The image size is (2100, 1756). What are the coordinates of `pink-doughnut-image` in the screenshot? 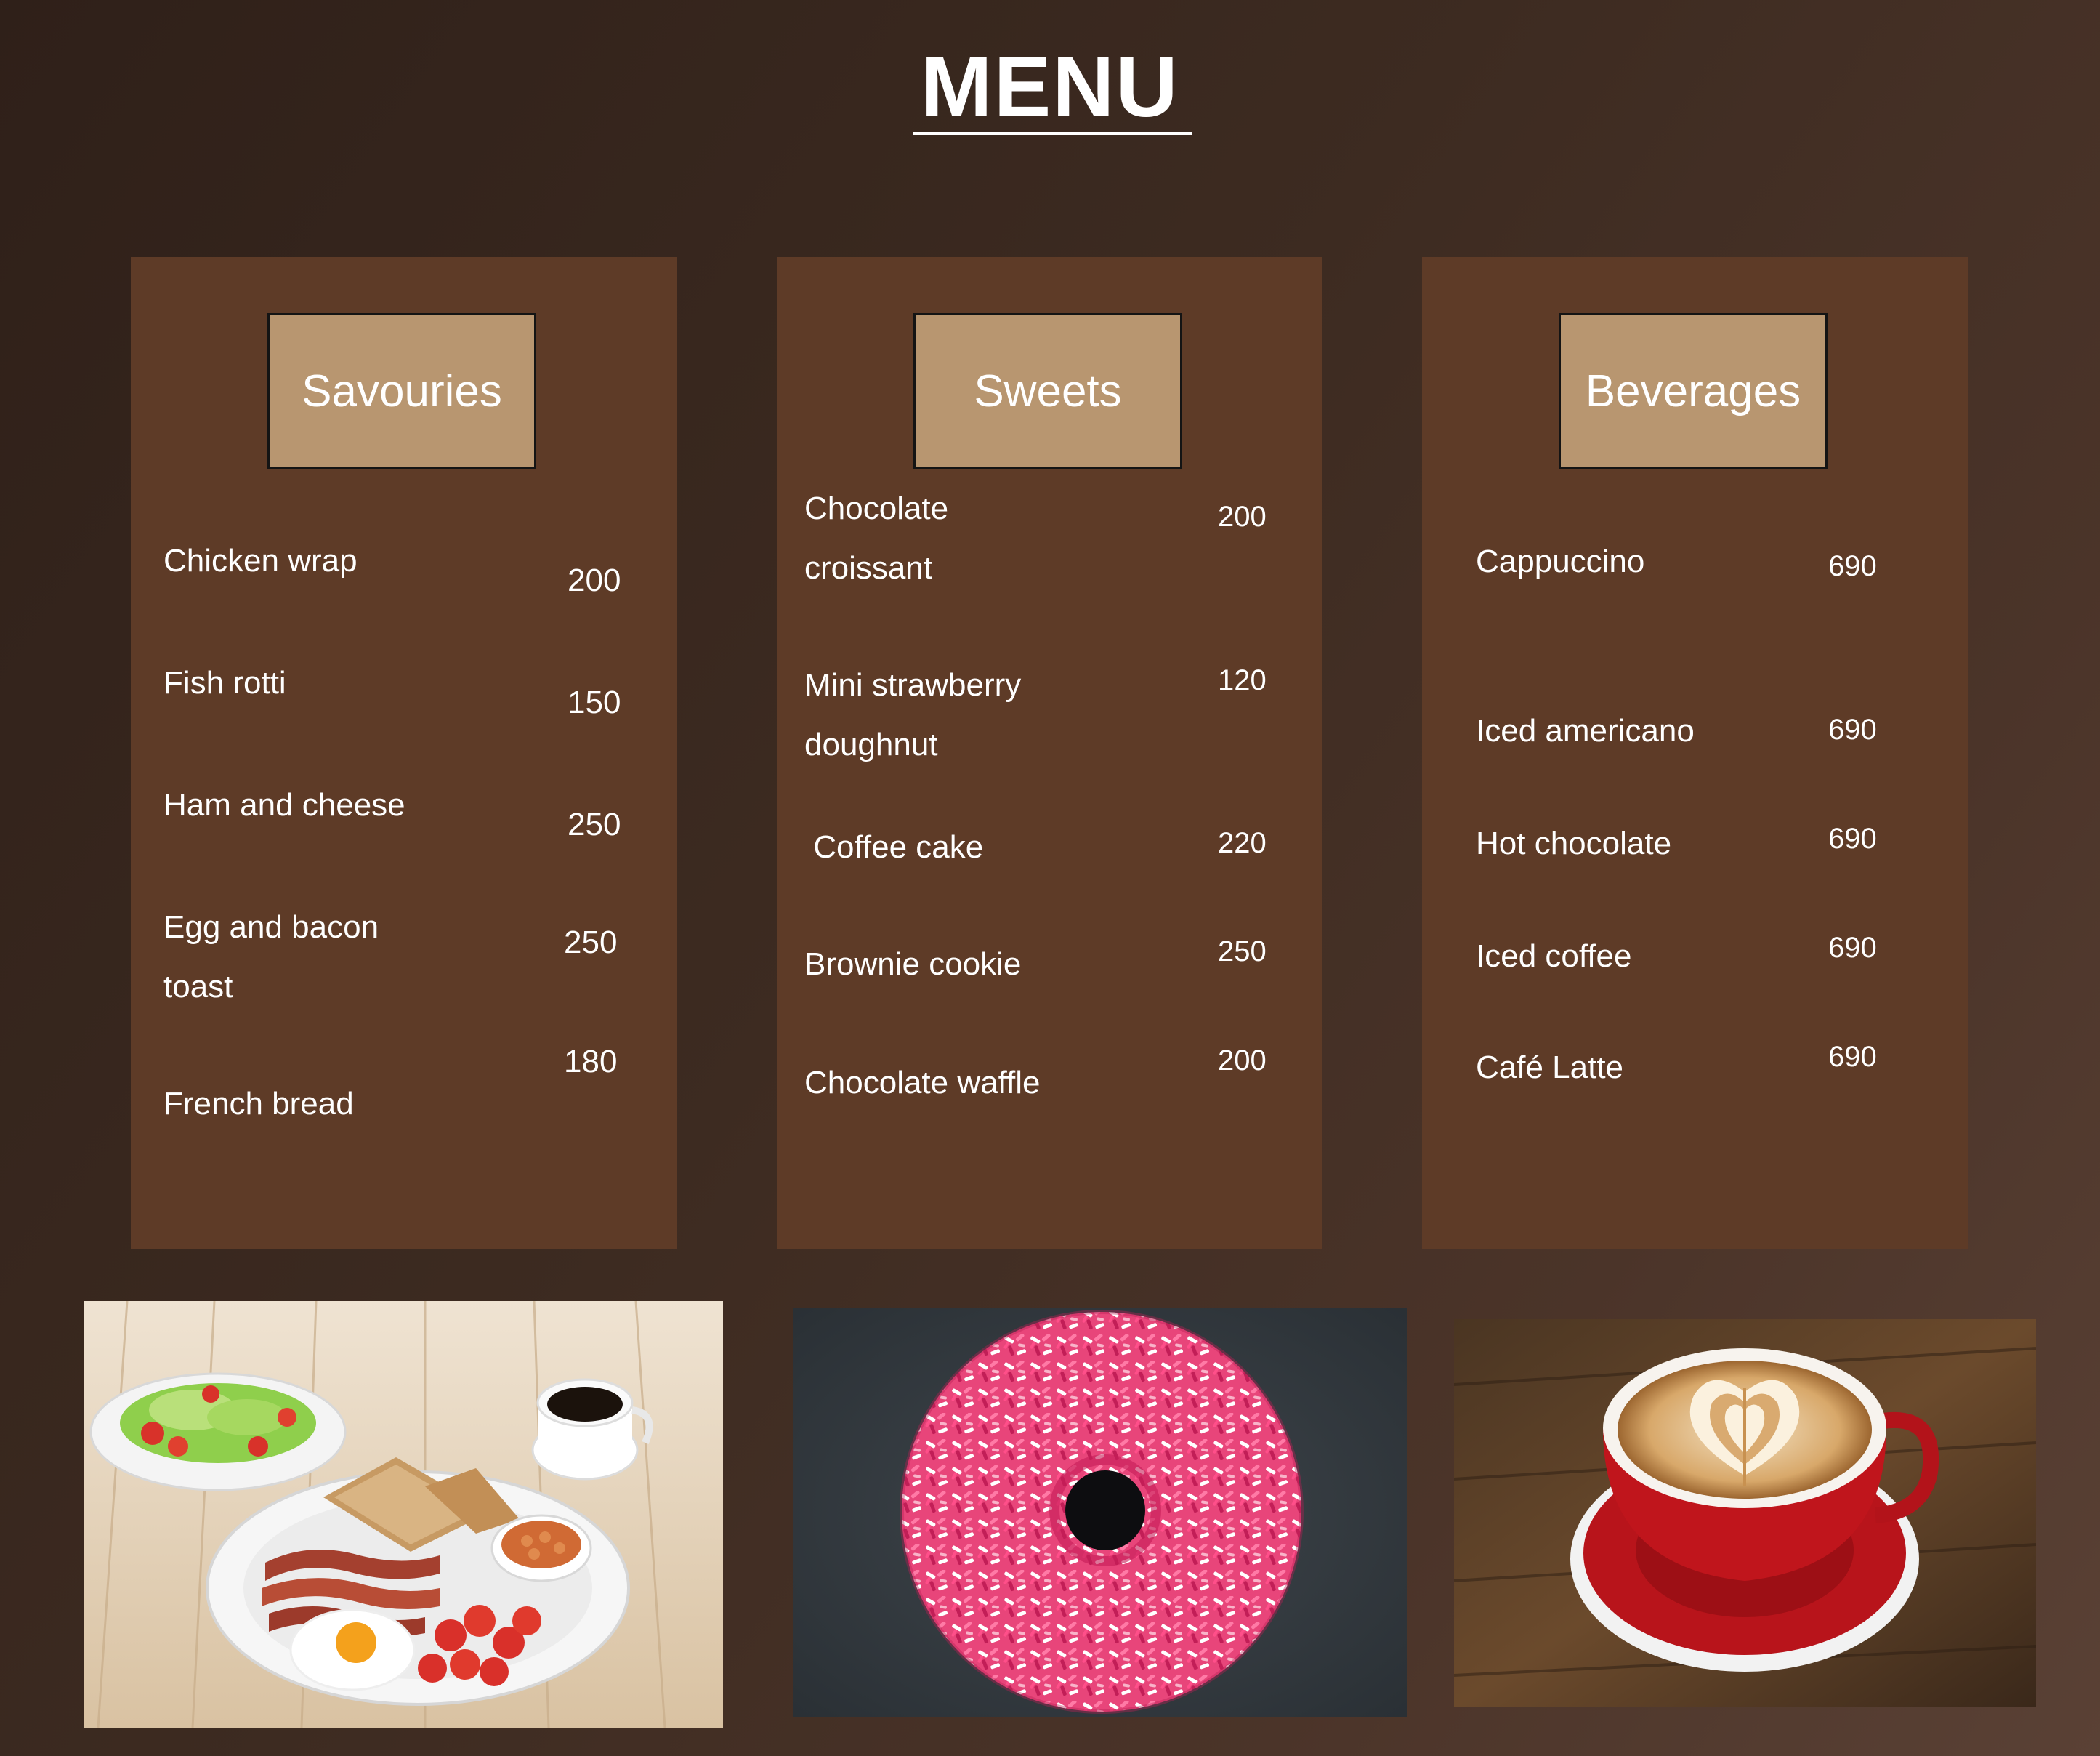 It's located at (1100, 1512).